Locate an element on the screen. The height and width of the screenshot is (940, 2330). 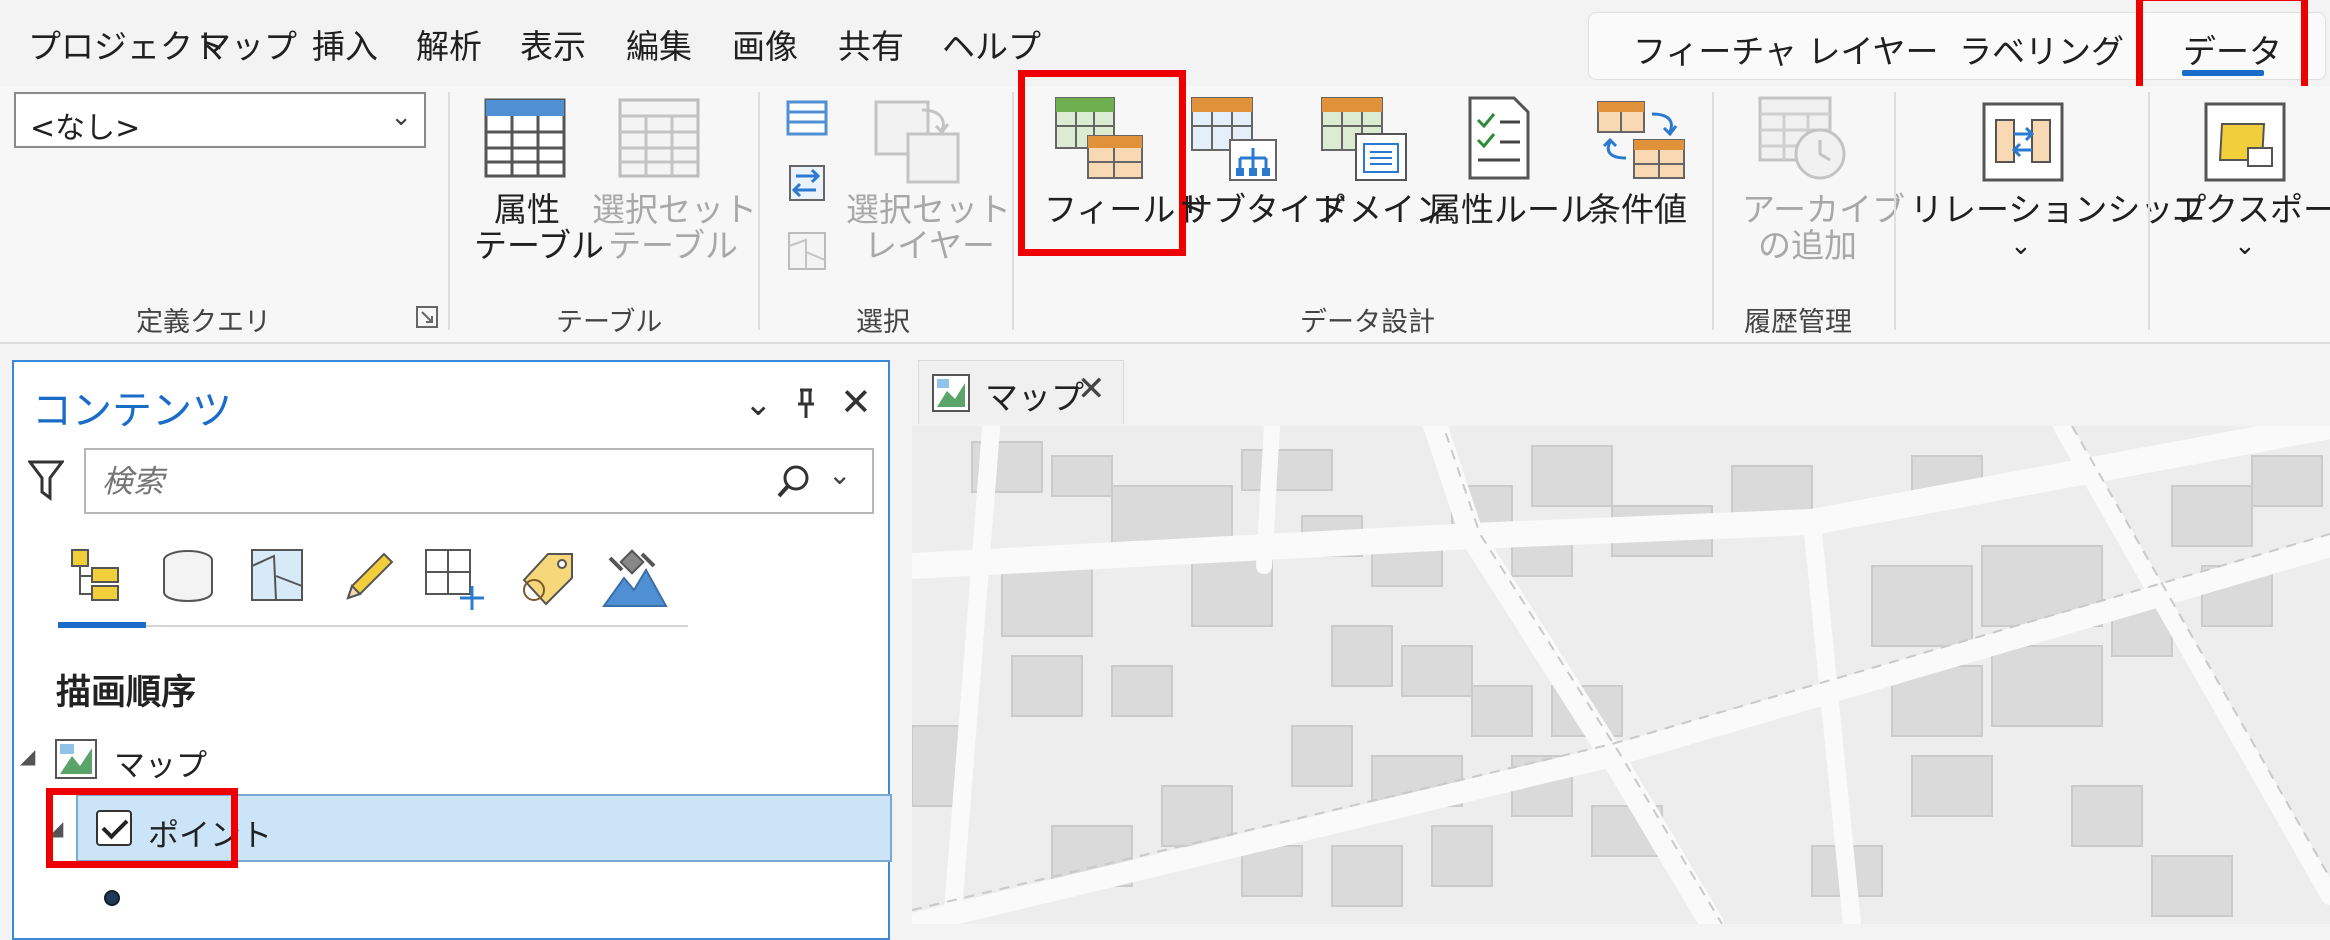
add-archive-label-1: アーカイブ is located at coordinates (1824, 209).